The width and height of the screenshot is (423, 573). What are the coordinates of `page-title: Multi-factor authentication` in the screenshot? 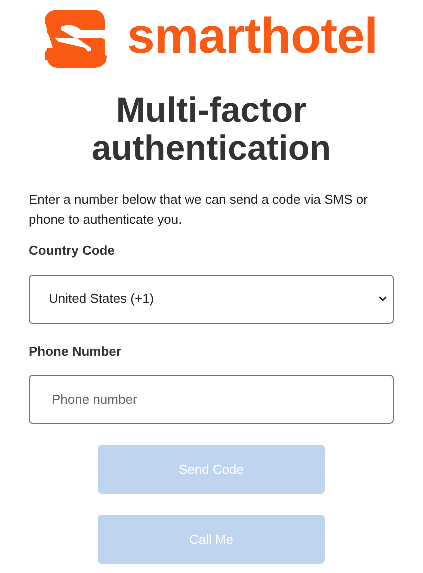 It's located at (211, 130).